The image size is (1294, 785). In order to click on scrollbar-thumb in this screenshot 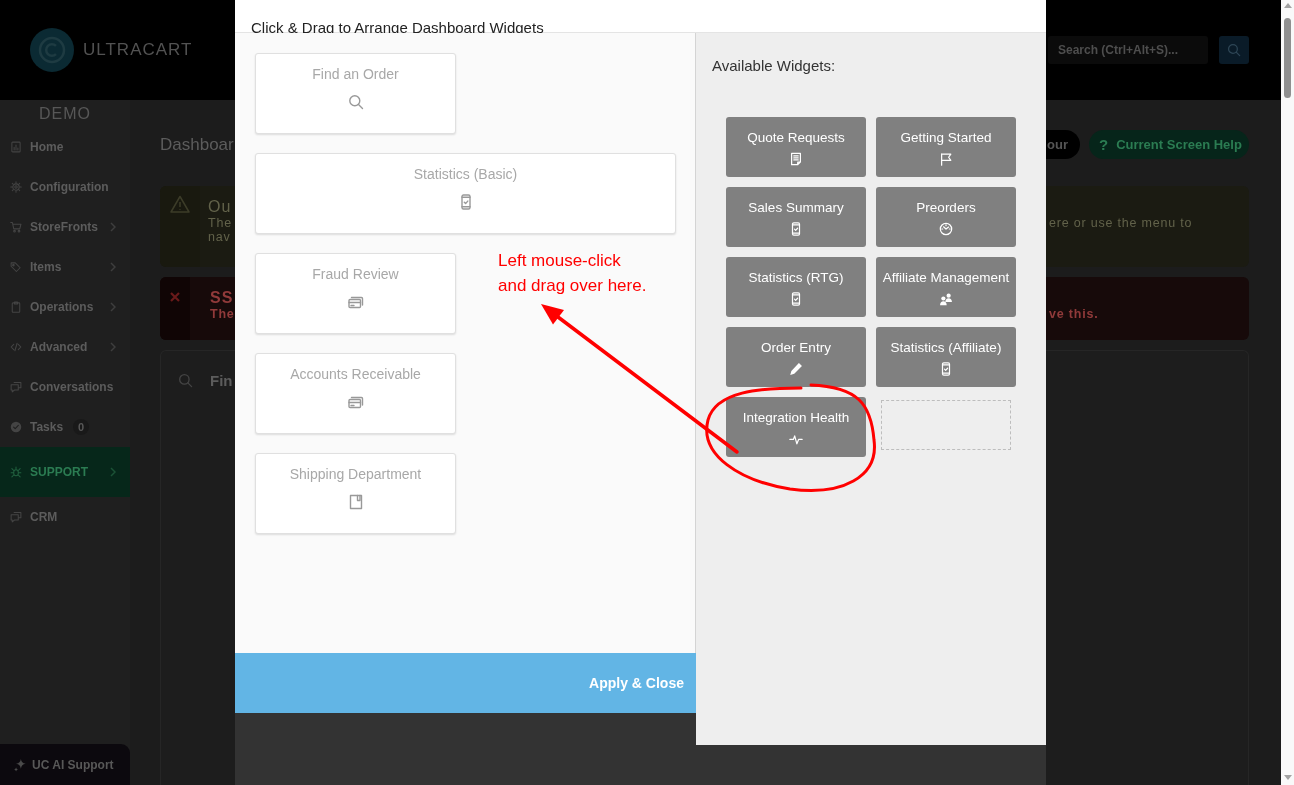, I will do `click(1287, 58)`.